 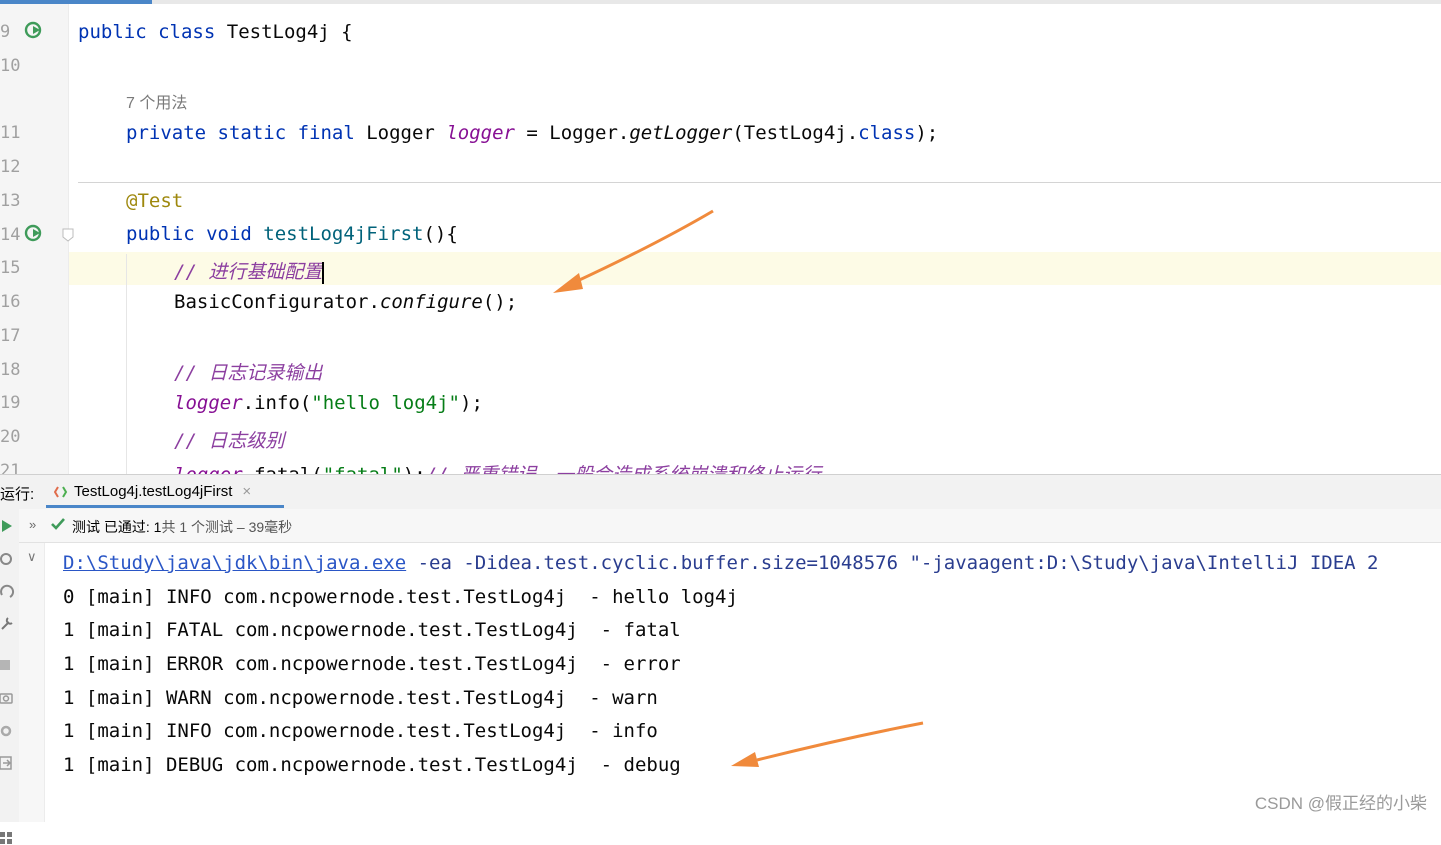 I want to click on line-number: 14, so click(x=10, y=235).